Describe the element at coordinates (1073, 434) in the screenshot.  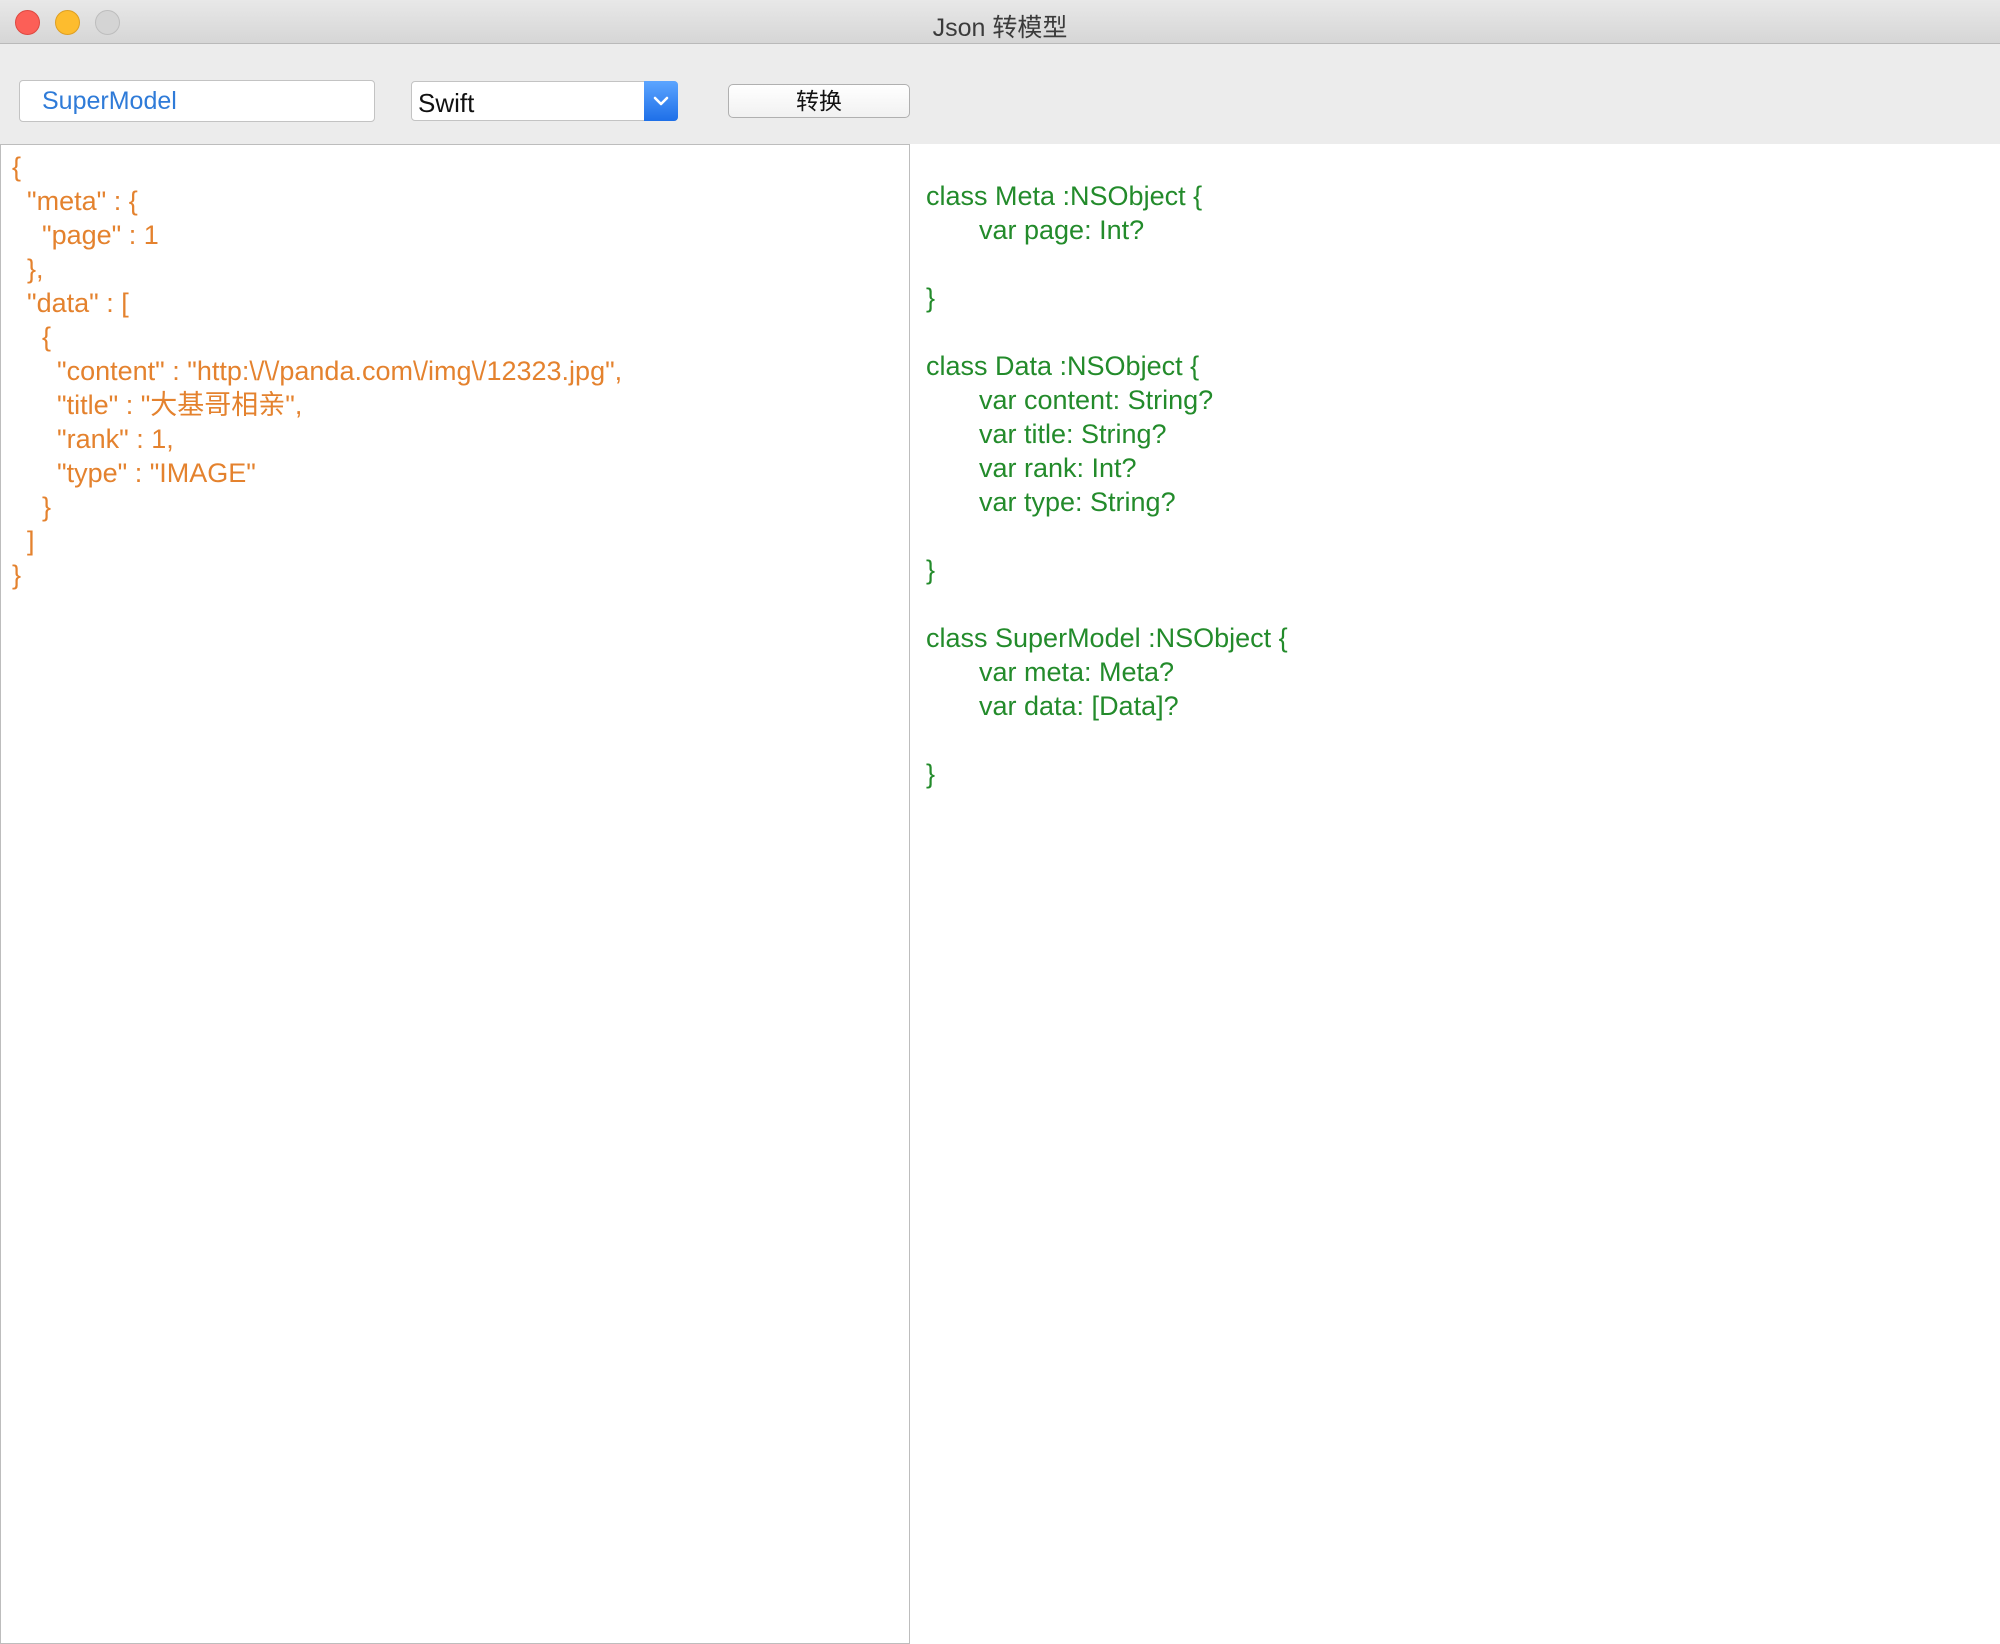
I see `code-line: var title: String?` at that location.